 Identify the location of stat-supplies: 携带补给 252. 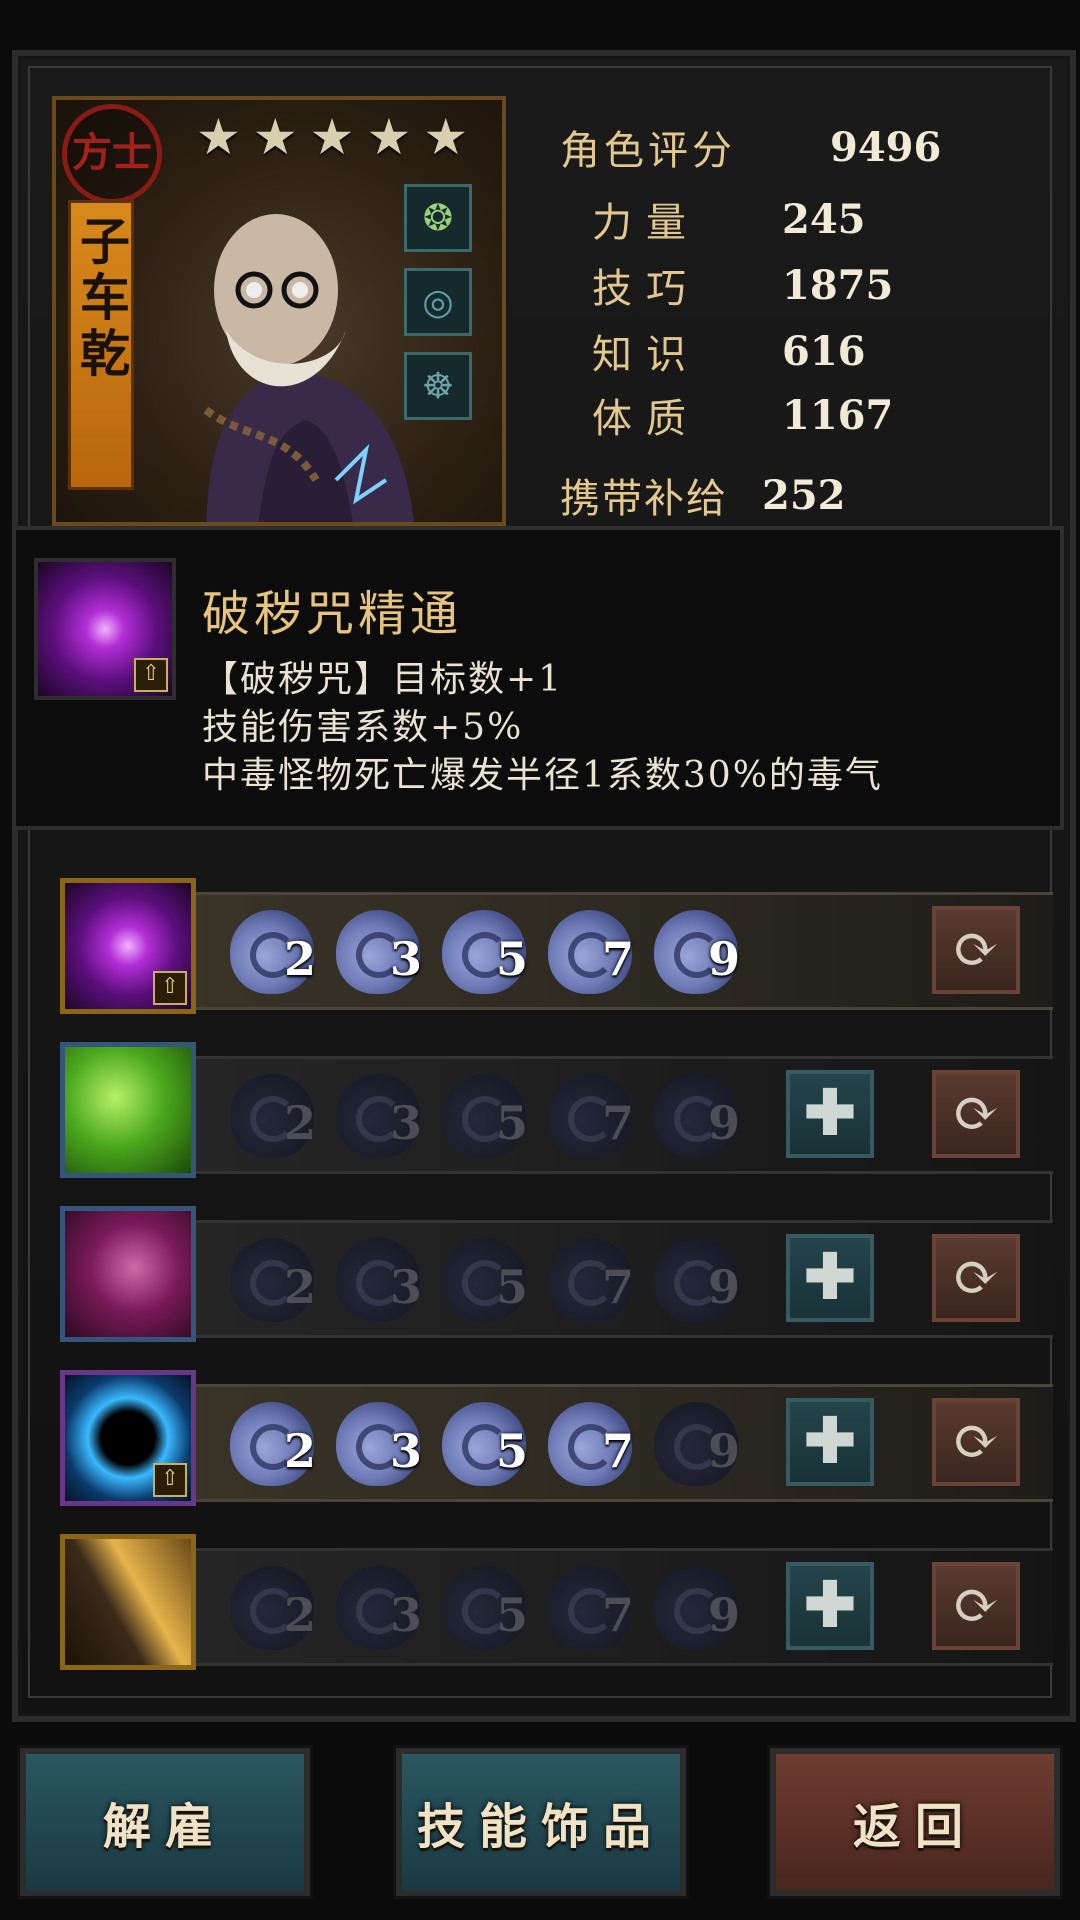
(703, 495).